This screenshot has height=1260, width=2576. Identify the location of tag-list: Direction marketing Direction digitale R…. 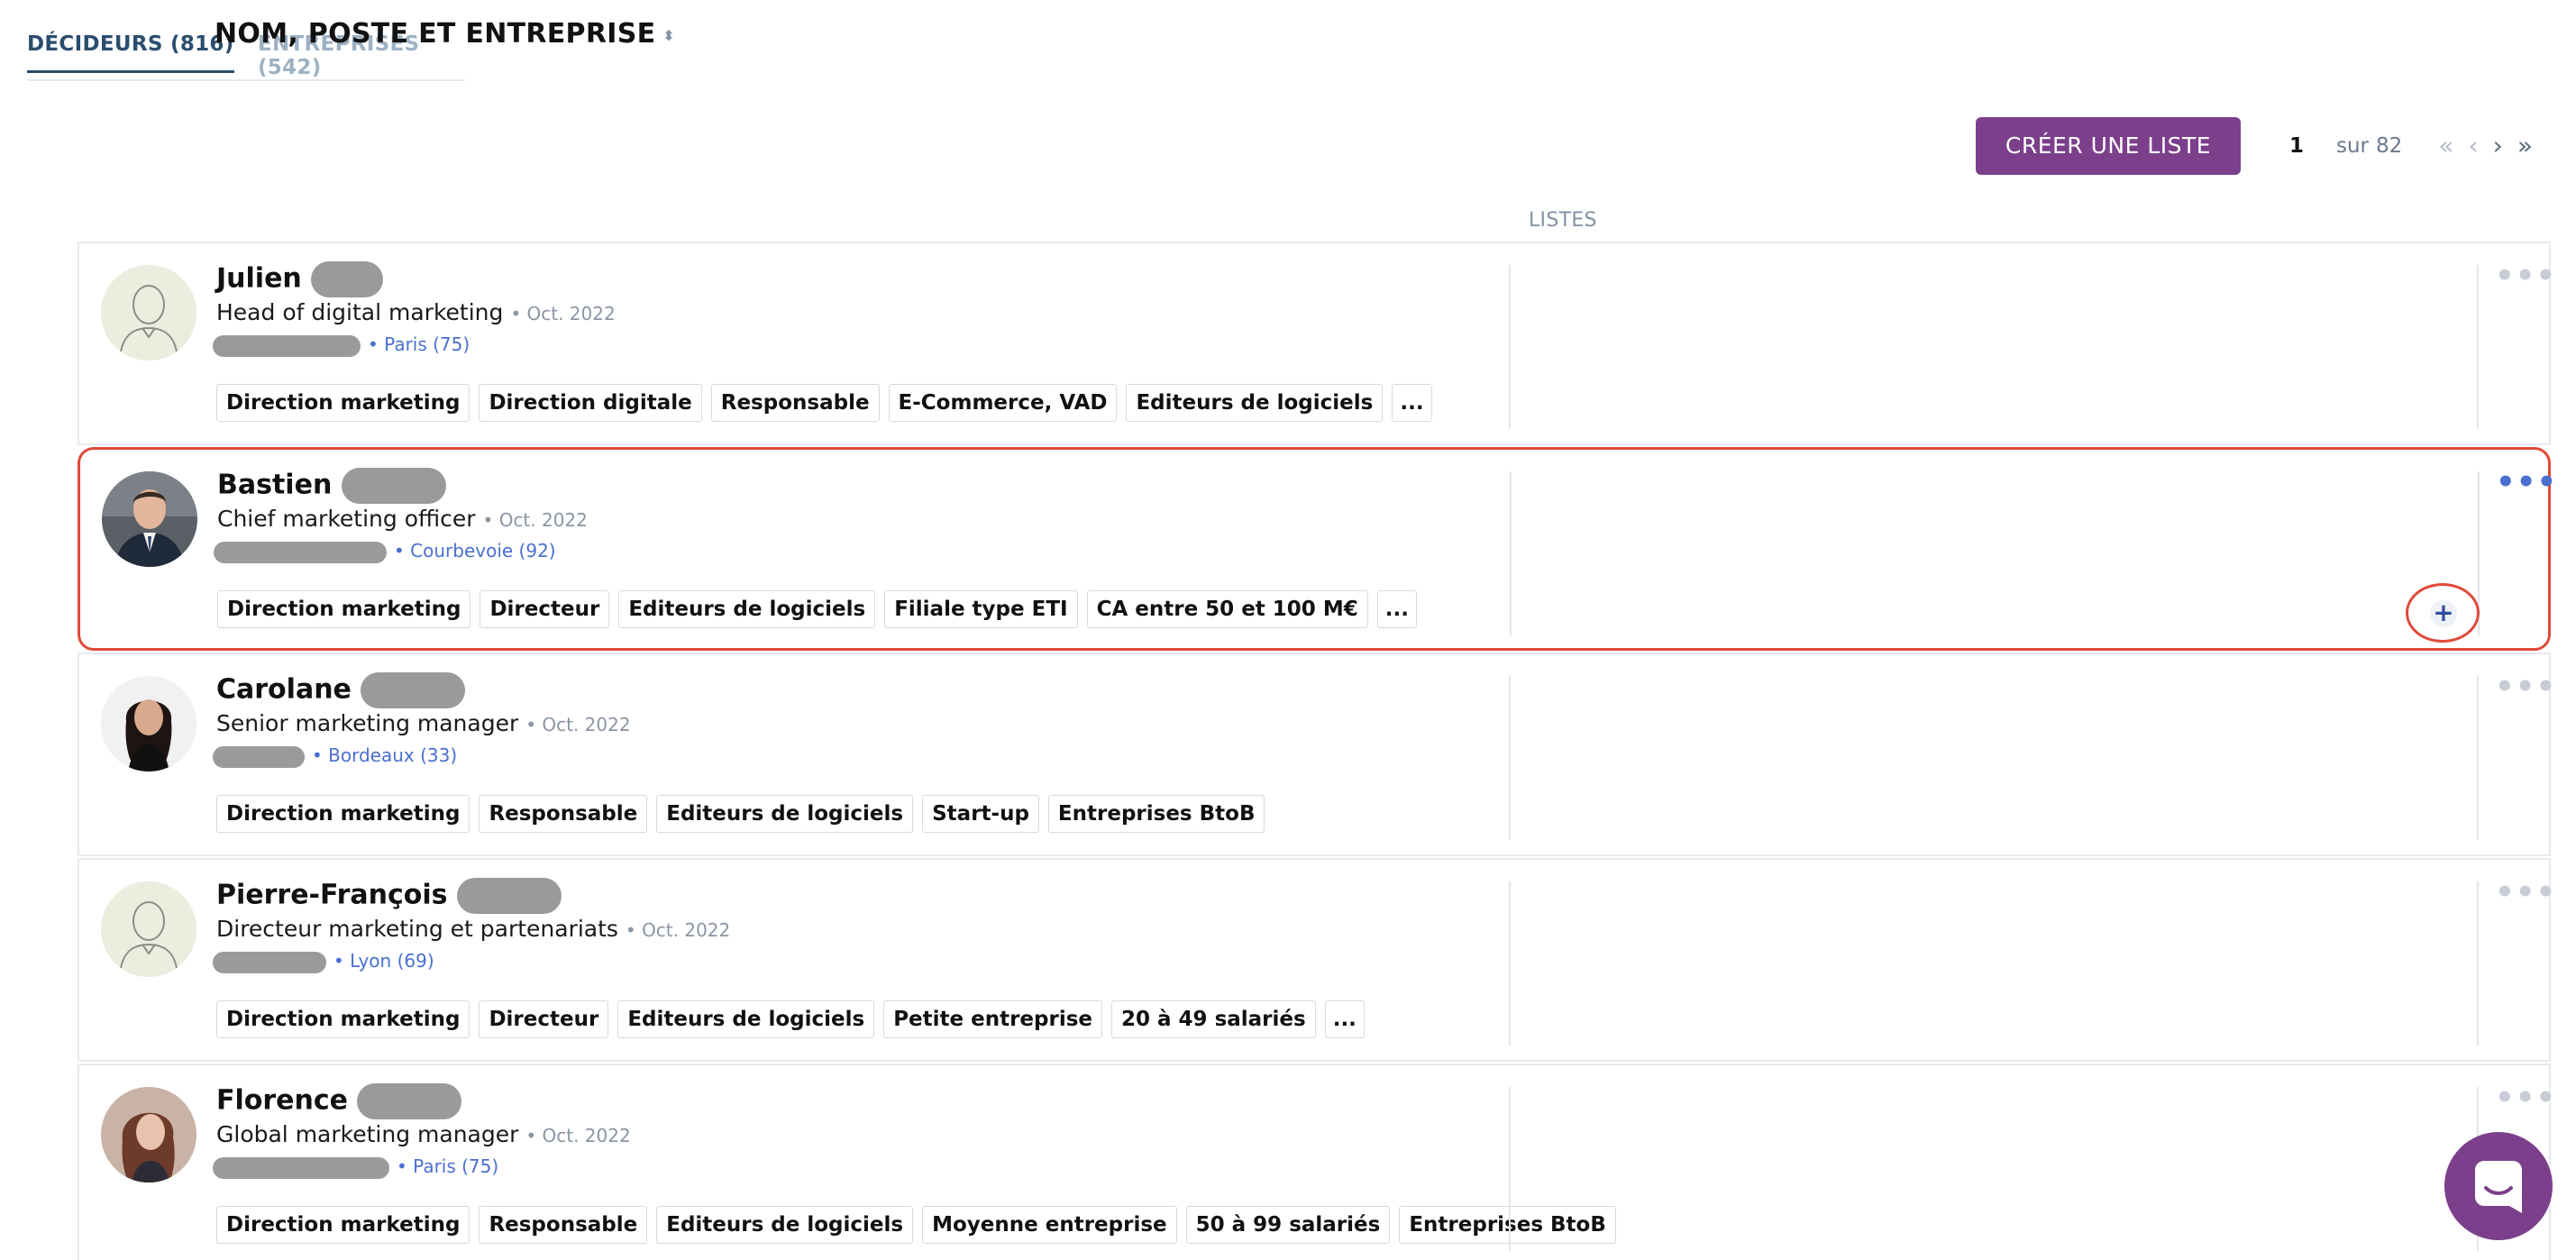
(824, 403).